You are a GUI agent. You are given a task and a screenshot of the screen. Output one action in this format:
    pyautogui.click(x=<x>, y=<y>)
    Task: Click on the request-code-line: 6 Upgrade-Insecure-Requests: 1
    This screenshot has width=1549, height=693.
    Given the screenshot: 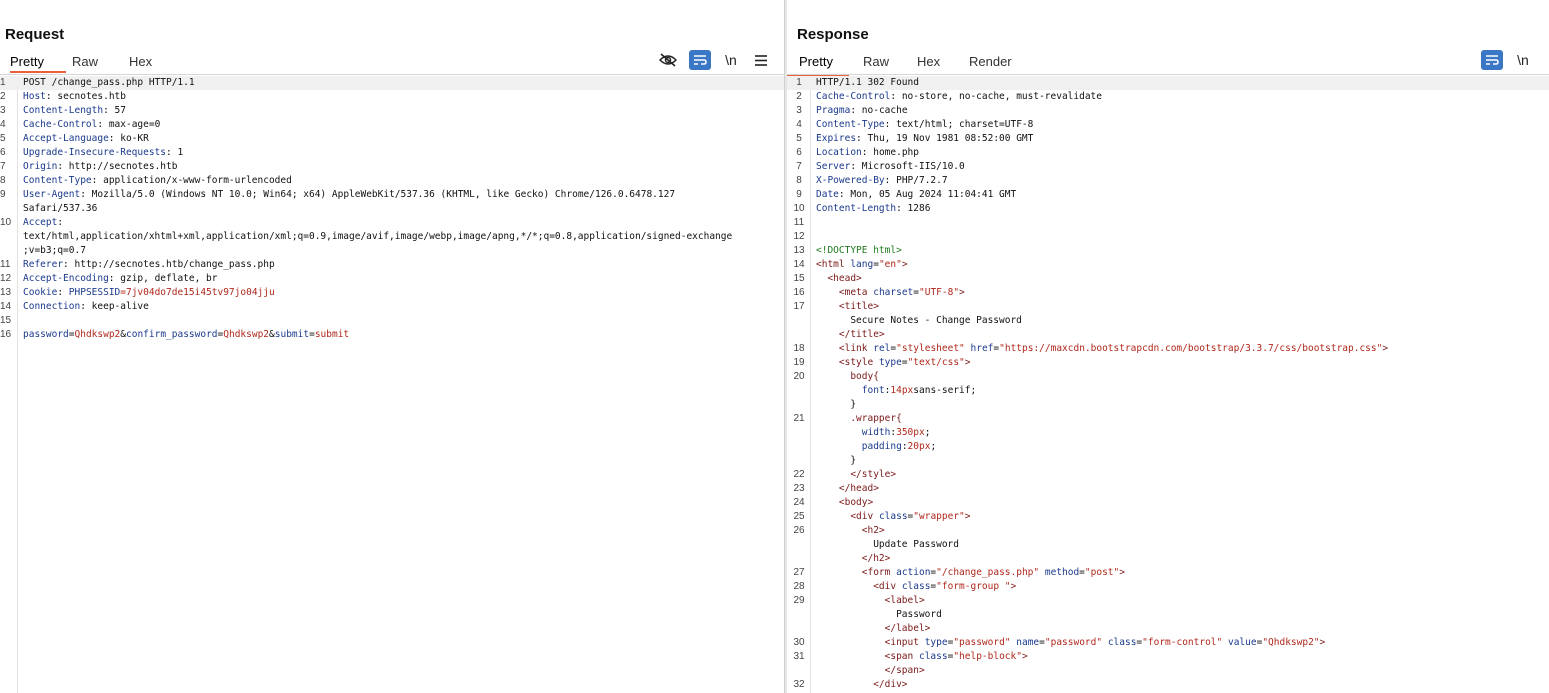 What is the action you would take?
    pyautogui.click(x=392, y=153)
    